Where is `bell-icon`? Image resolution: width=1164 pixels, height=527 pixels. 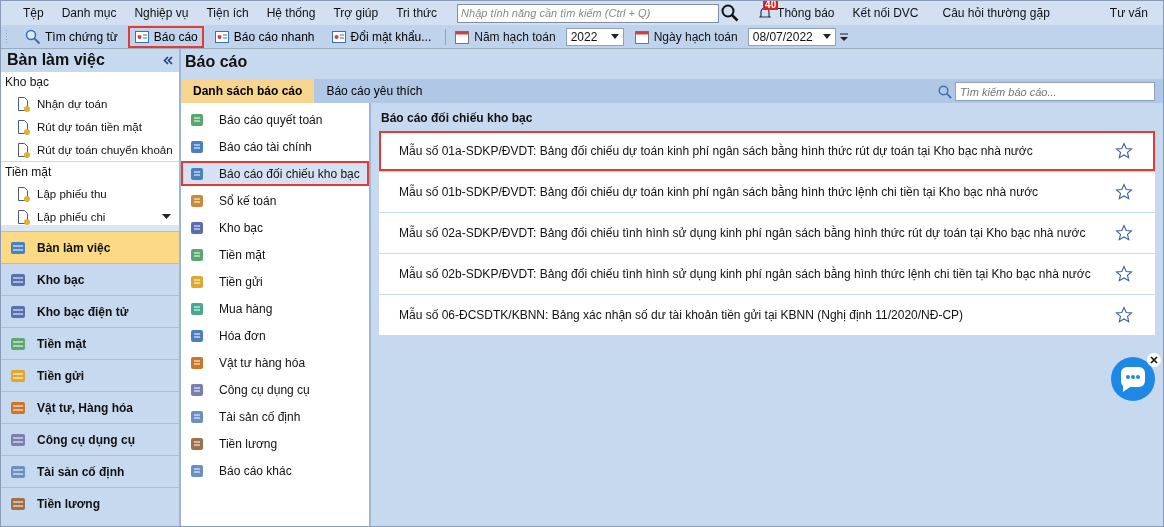
bell-icon is located at coordinates (765, 13).